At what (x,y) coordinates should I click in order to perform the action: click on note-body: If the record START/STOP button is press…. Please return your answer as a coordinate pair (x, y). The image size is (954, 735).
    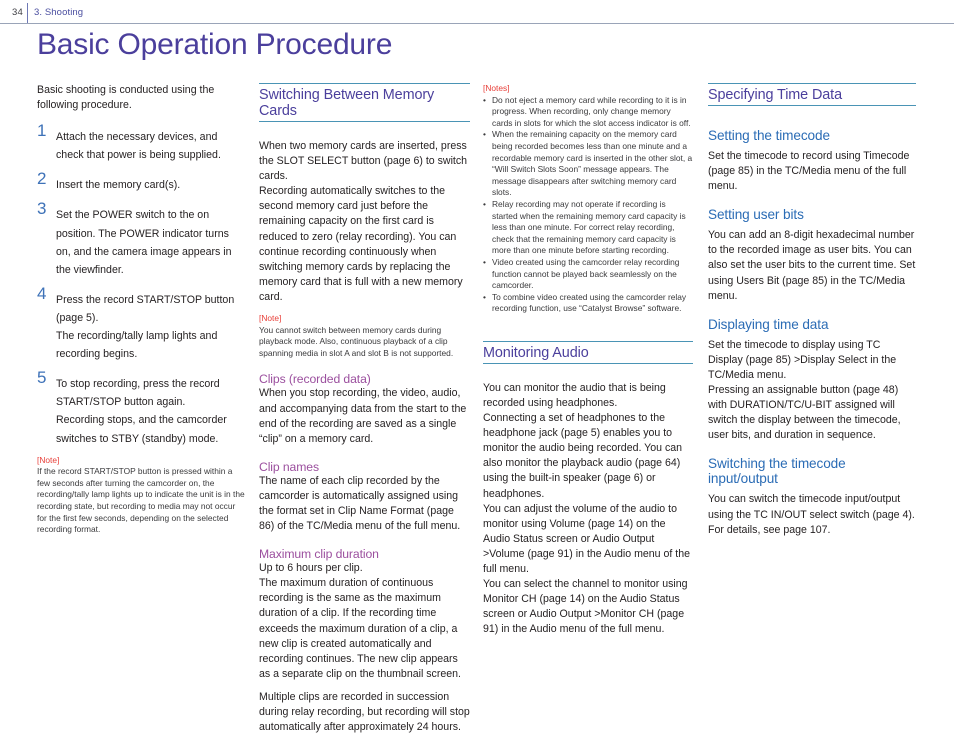
    Looking at the image, I should click on (141, 500).